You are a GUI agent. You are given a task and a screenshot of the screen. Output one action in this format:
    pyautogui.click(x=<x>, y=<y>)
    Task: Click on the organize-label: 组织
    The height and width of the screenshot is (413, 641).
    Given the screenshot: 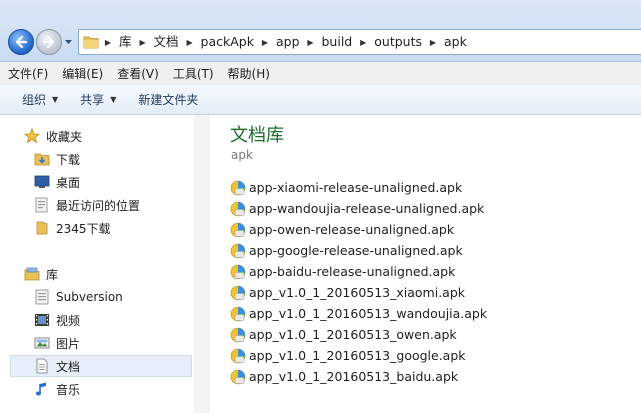 What is the action you would take?
    pyautogui.click(x=34, y=100)
    